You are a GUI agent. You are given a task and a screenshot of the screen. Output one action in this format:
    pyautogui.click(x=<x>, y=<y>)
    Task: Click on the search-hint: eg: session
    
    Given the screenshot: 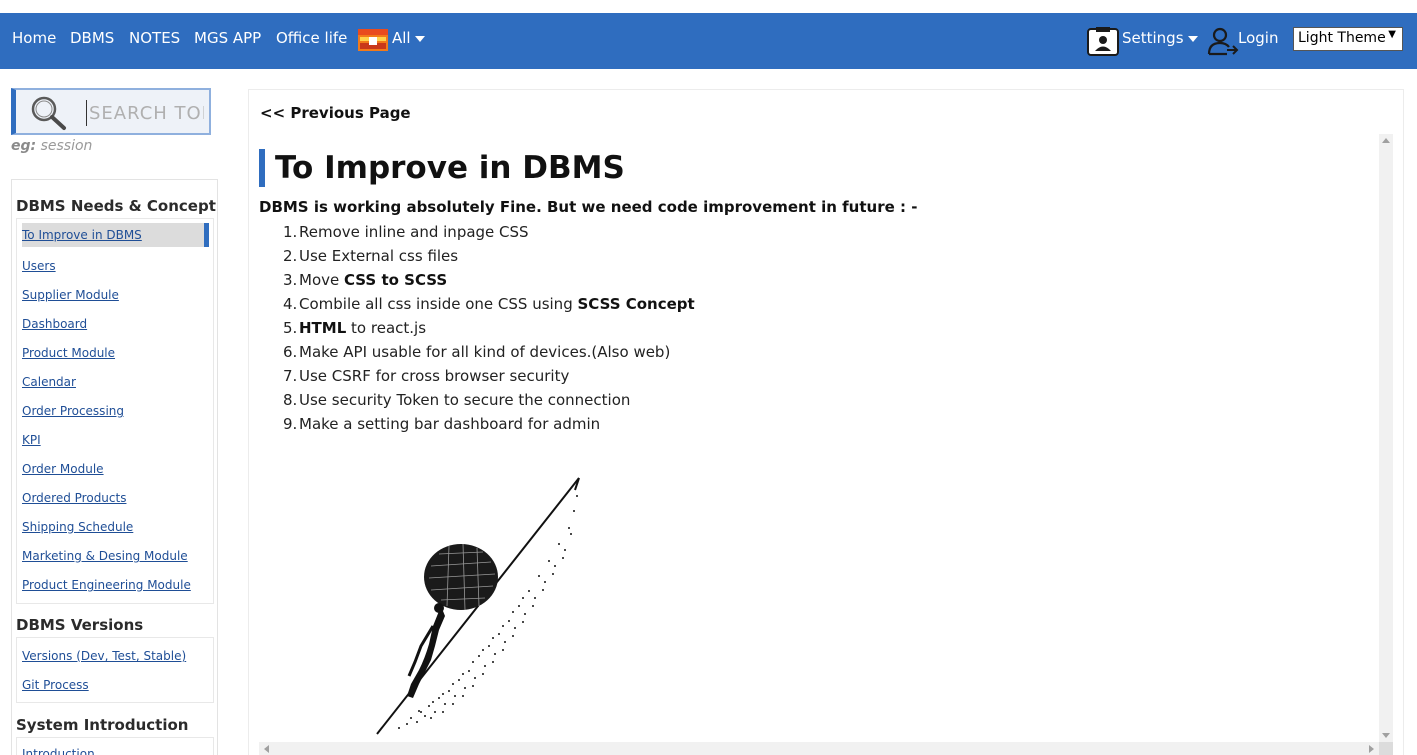 What is the action you would take?
    pyautogui.click(x=51, y=146)
    